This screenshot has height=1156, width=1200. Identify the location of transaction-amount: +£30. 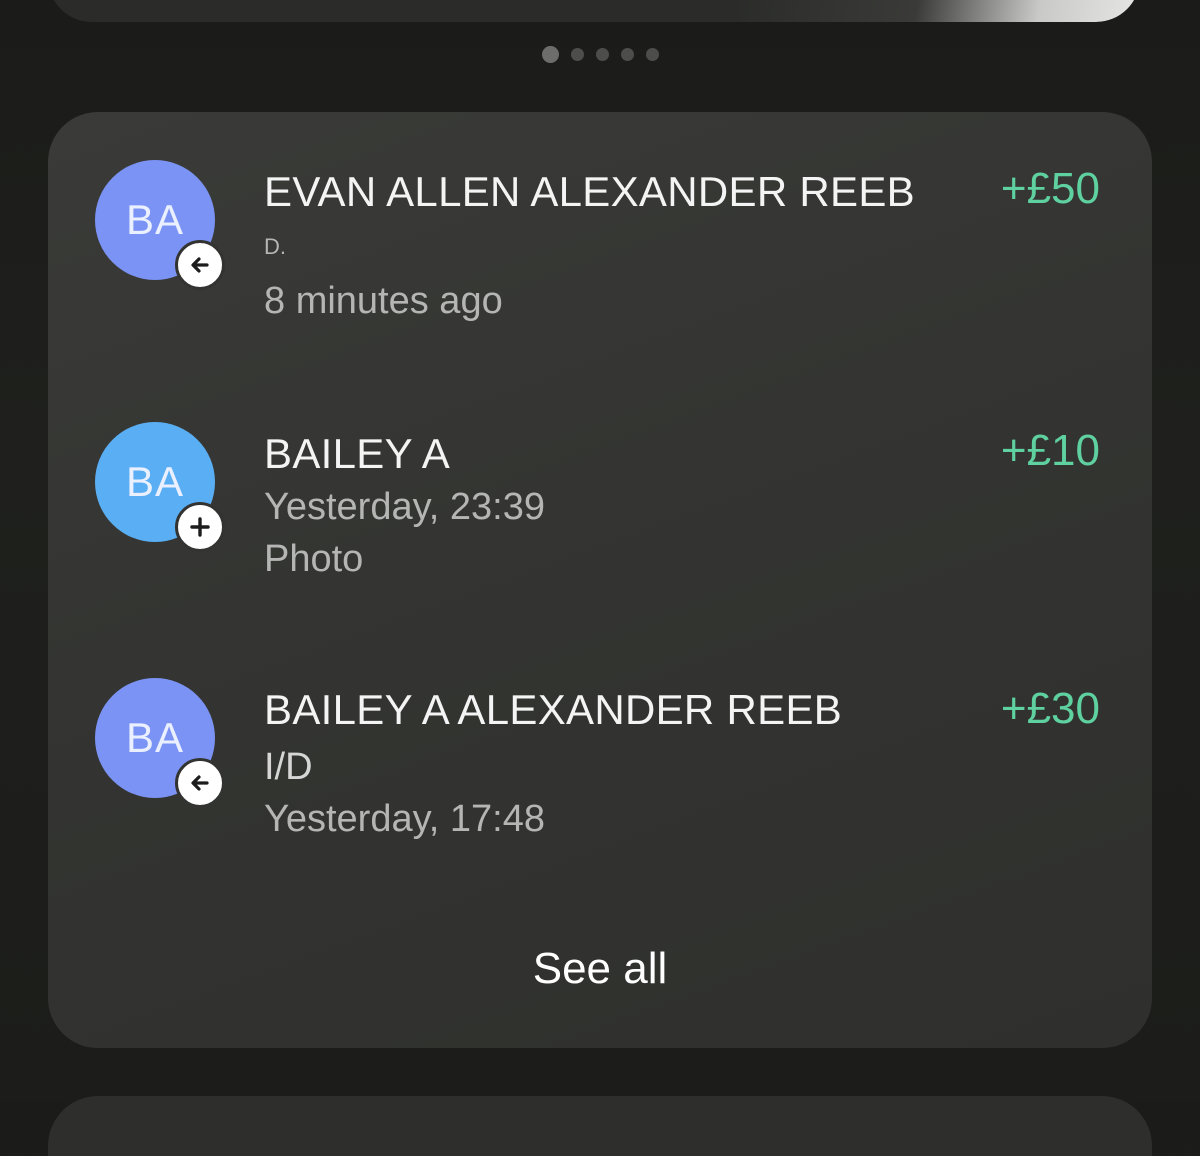
(1050, 708).